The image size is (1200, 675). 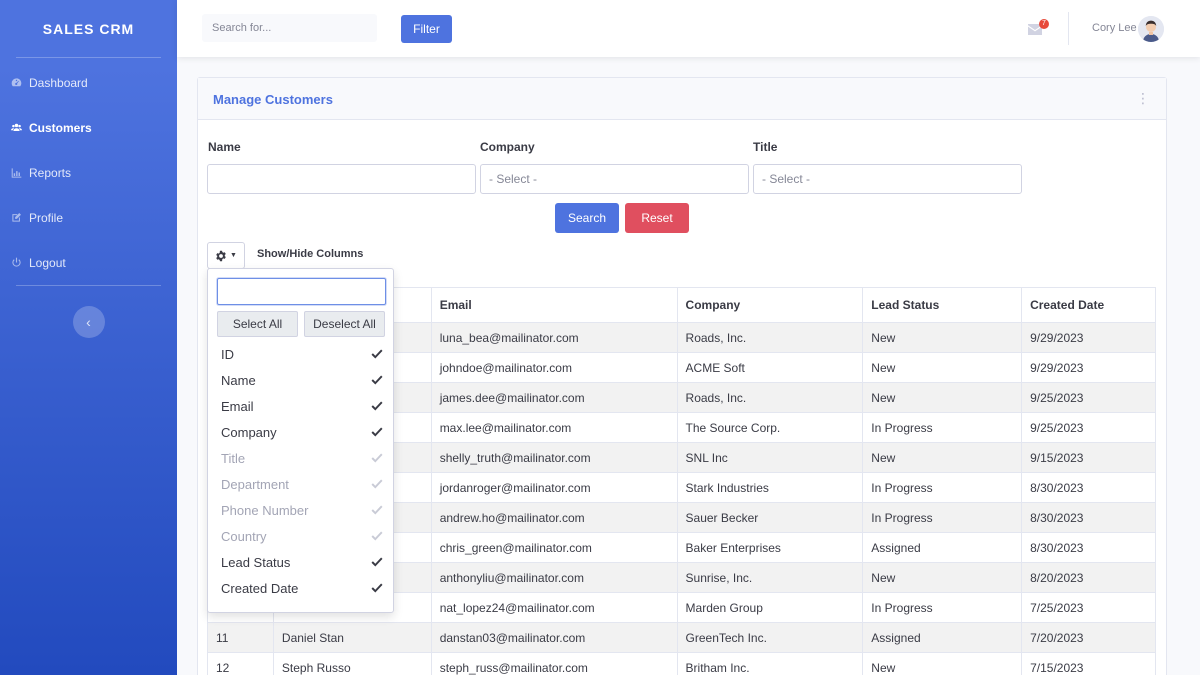 What do you see at coordinates (554, 577) in the screenshot?
I see `table-cell: anthonyliu@mailinator.com` at bounding box center [554, 577].